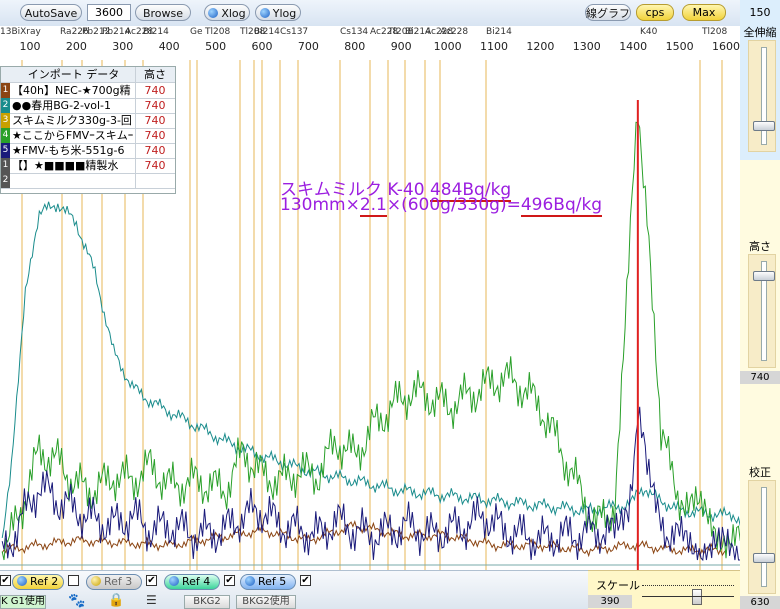  What do you see at coordinates (726, 46) in the screenshot?
I see `x-tick-label: 1600` at bounding box center [726, 46].